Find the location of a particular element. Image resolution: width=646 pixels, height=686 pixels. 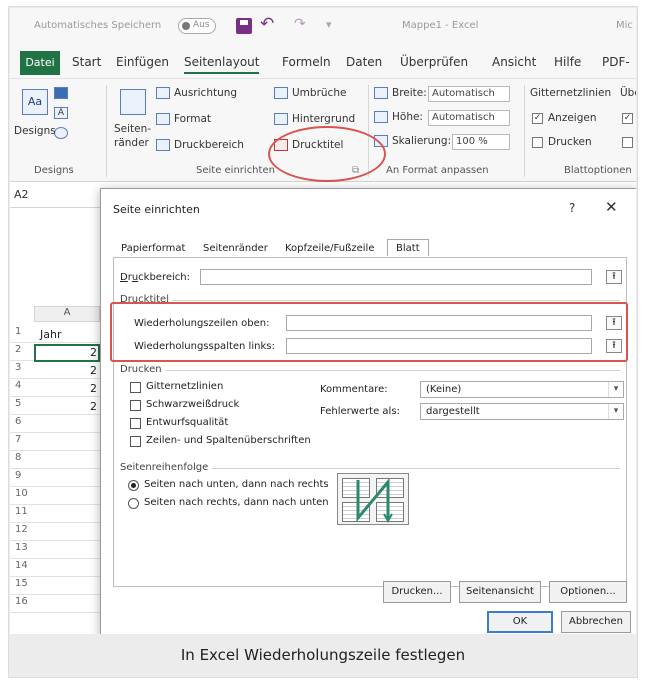

redo-icon: ↷ is located at coordinates (300, 24).